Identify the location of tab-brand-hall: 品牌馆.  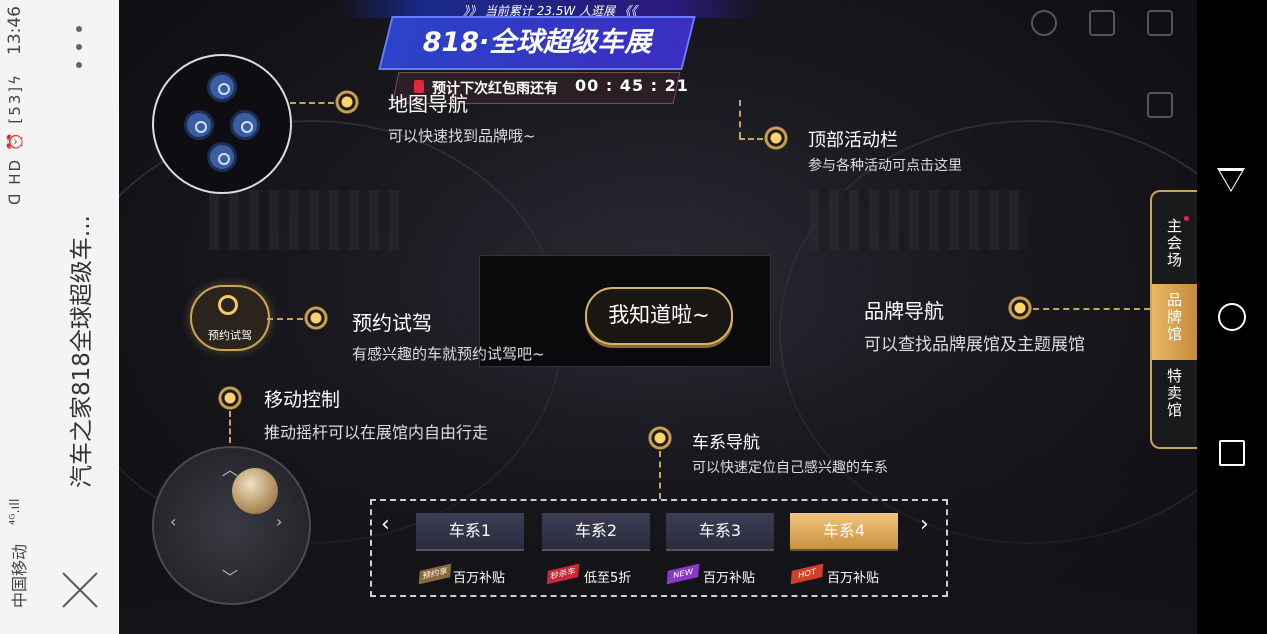
(1174, 322).